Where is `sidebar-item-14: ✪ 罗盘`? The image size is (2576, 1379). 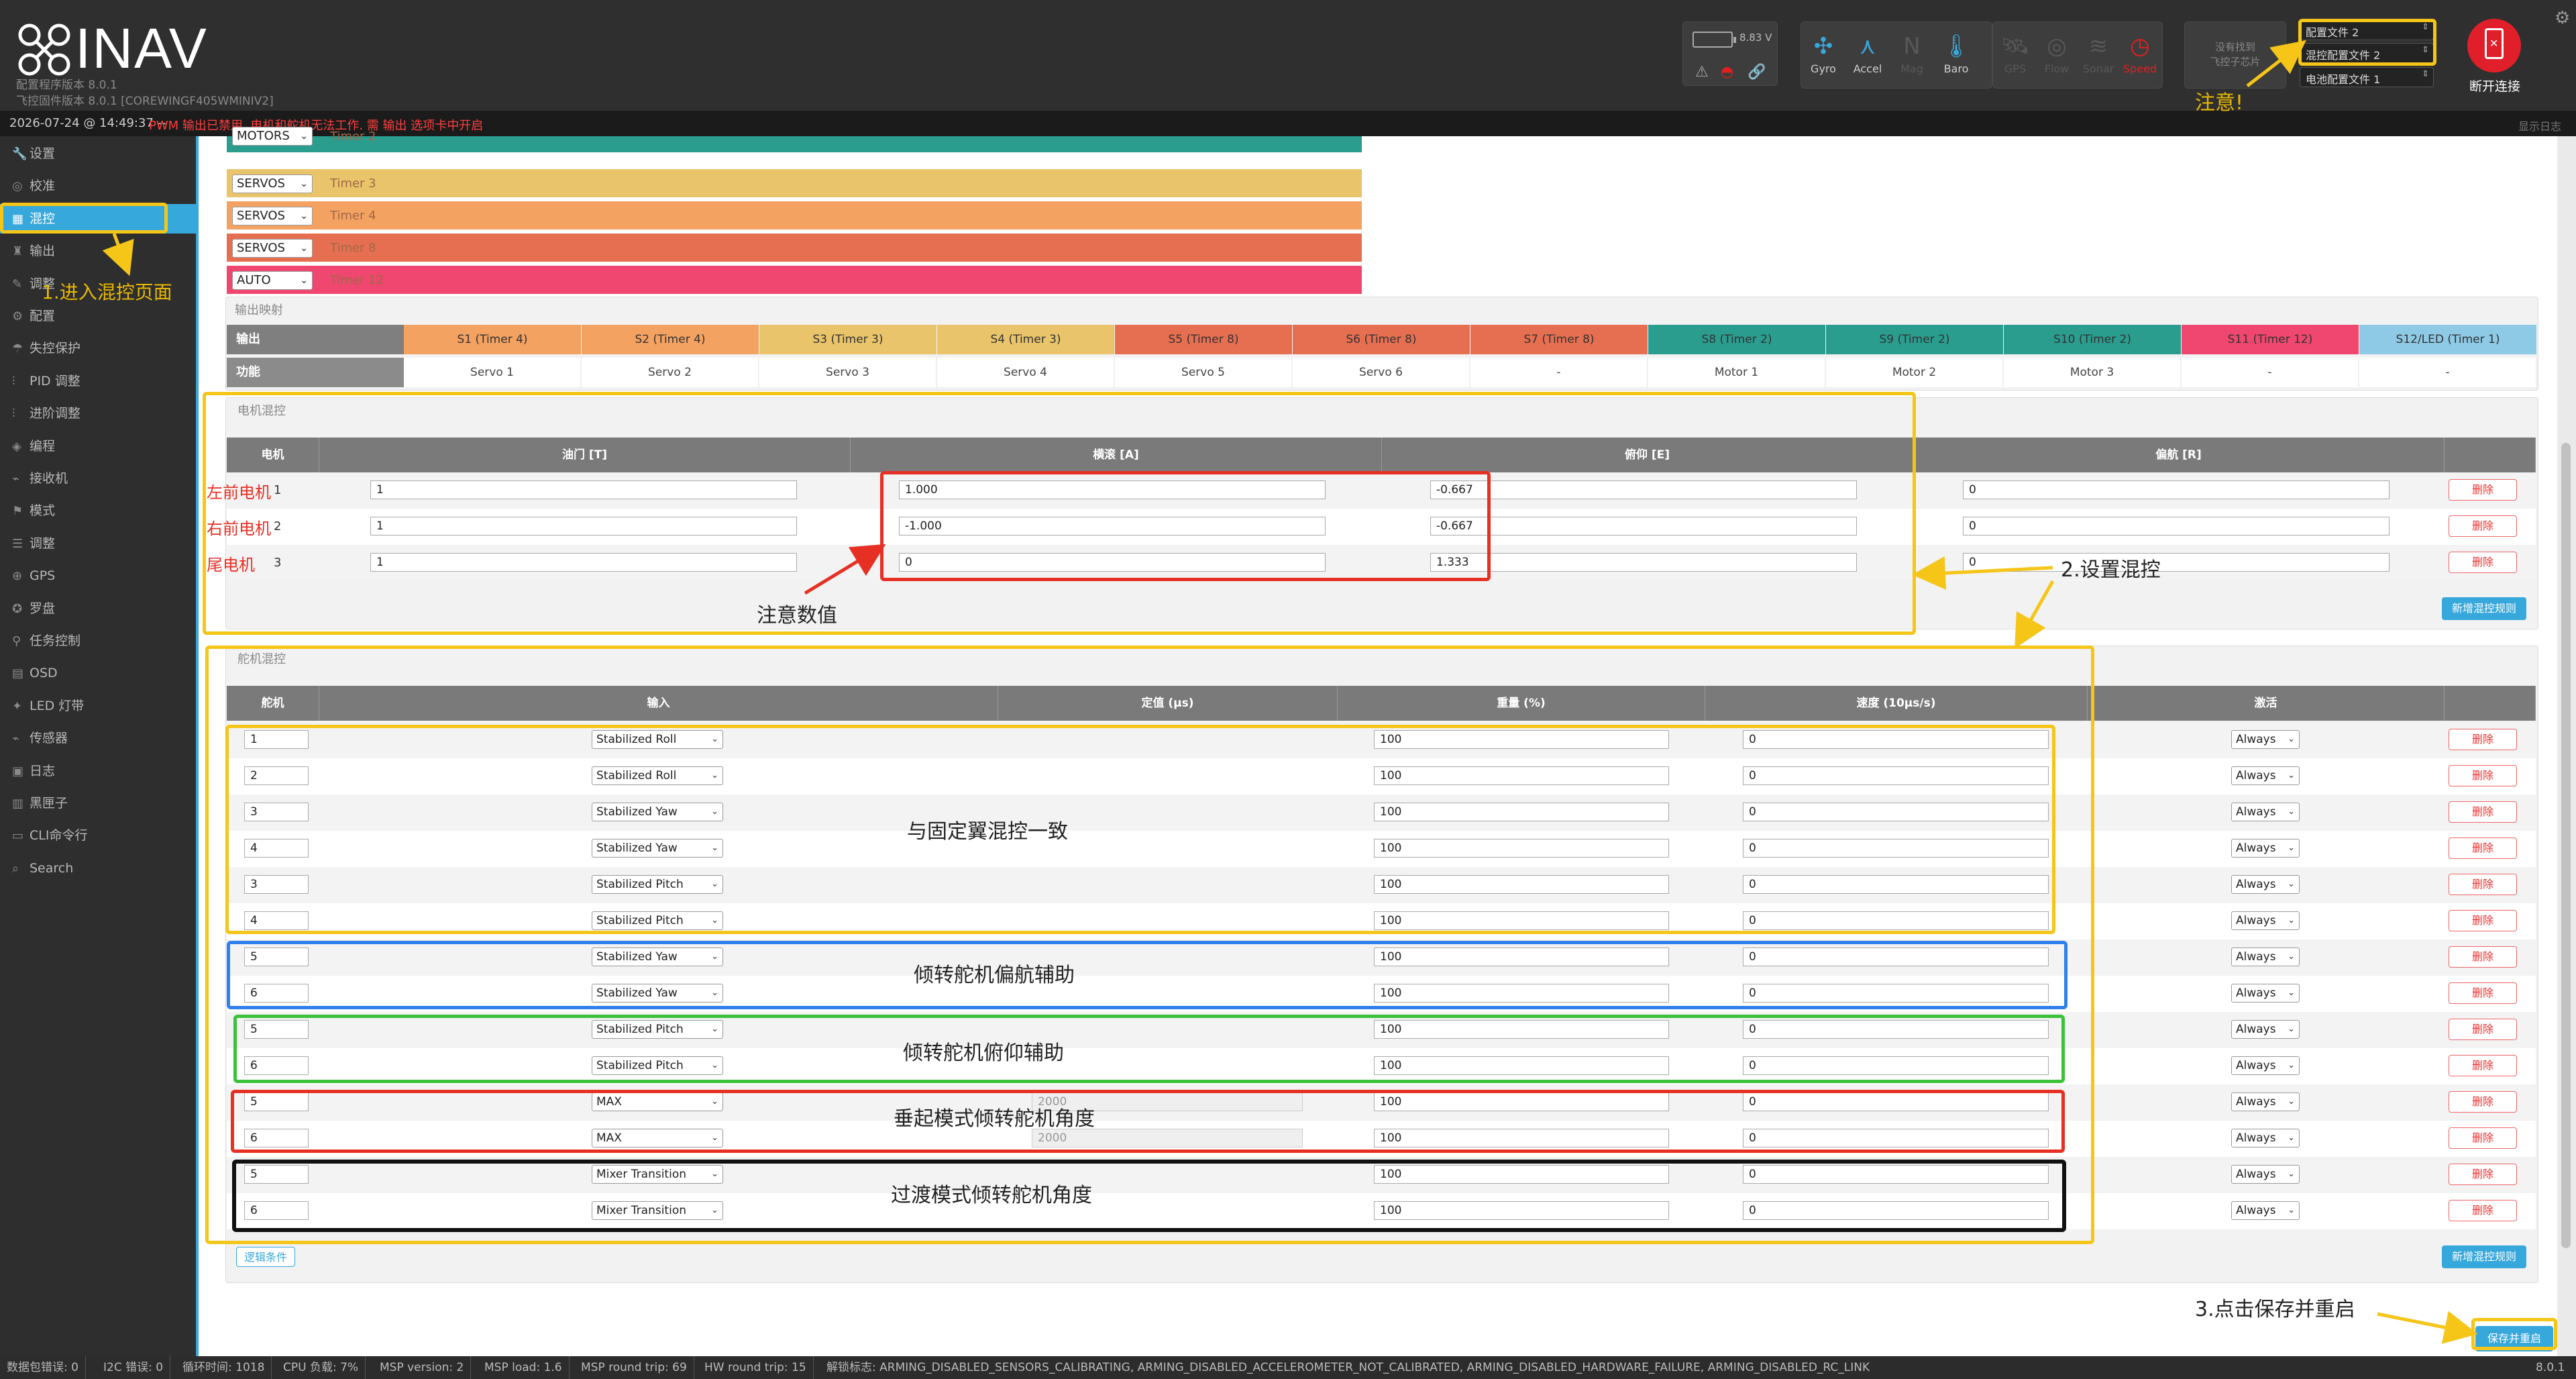
sidebar-item-14: ✪ 罗盘 is located at coordinates (98, 608).